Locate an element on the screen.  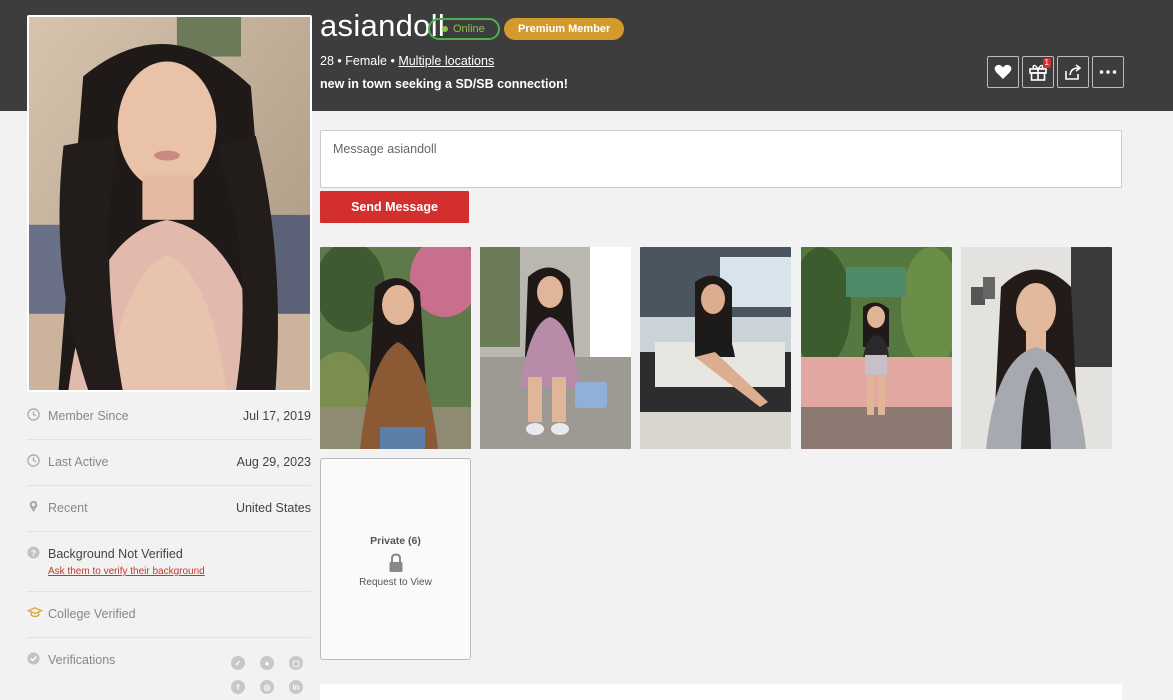
username: asiandoll is located at coordinates (383, 25).